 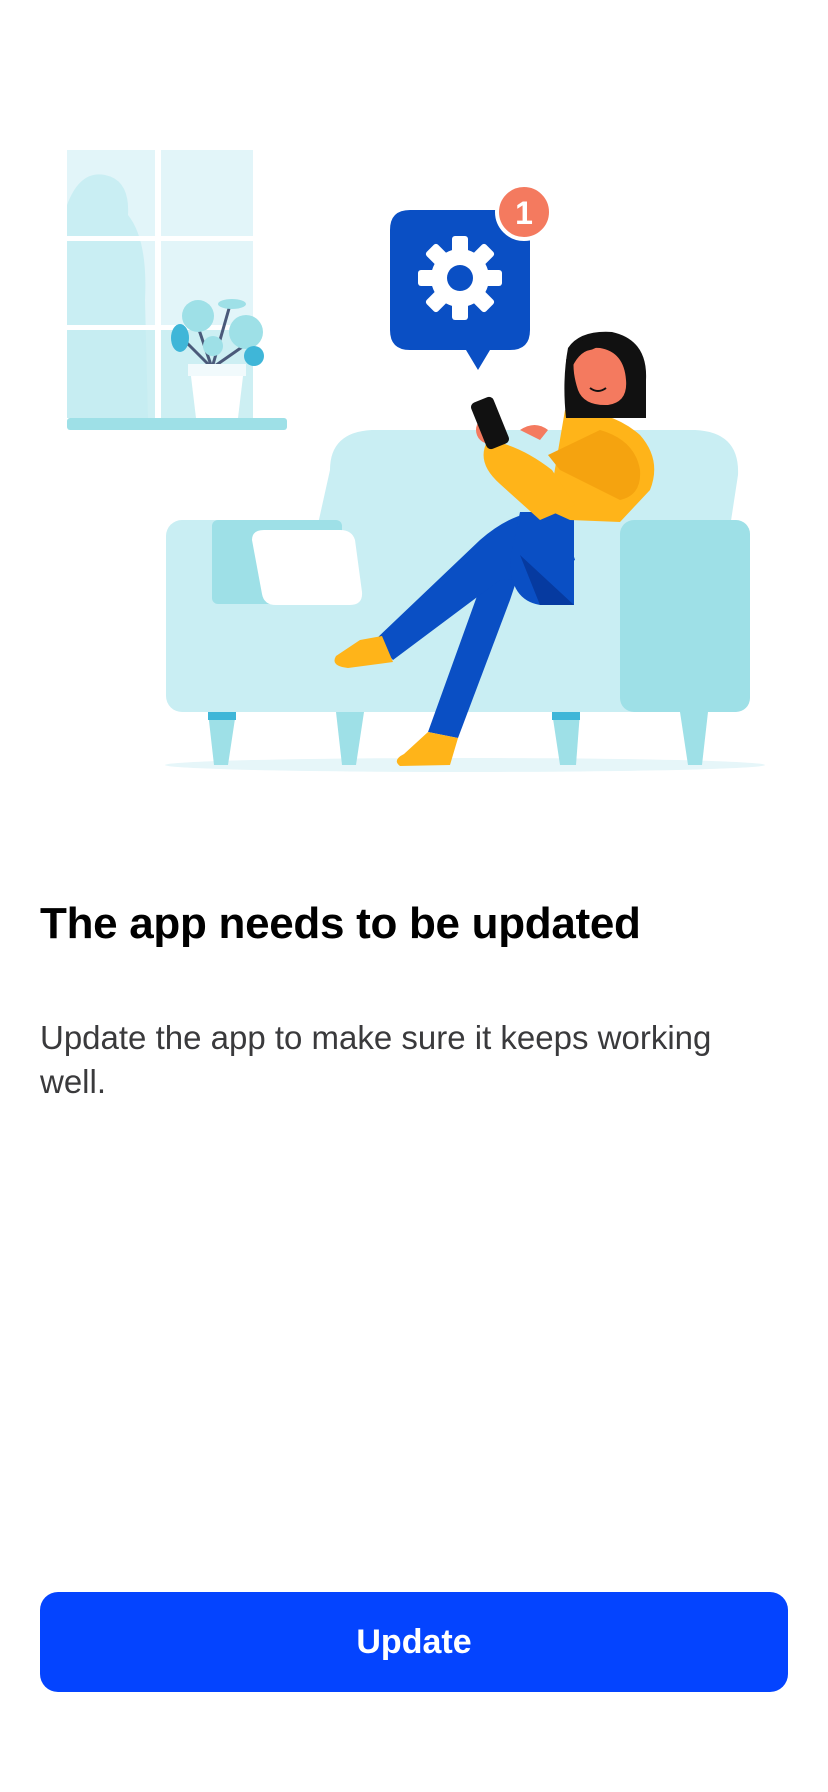 I want to click on page-title: The app needs to be updated, so click(x=340, y=923).